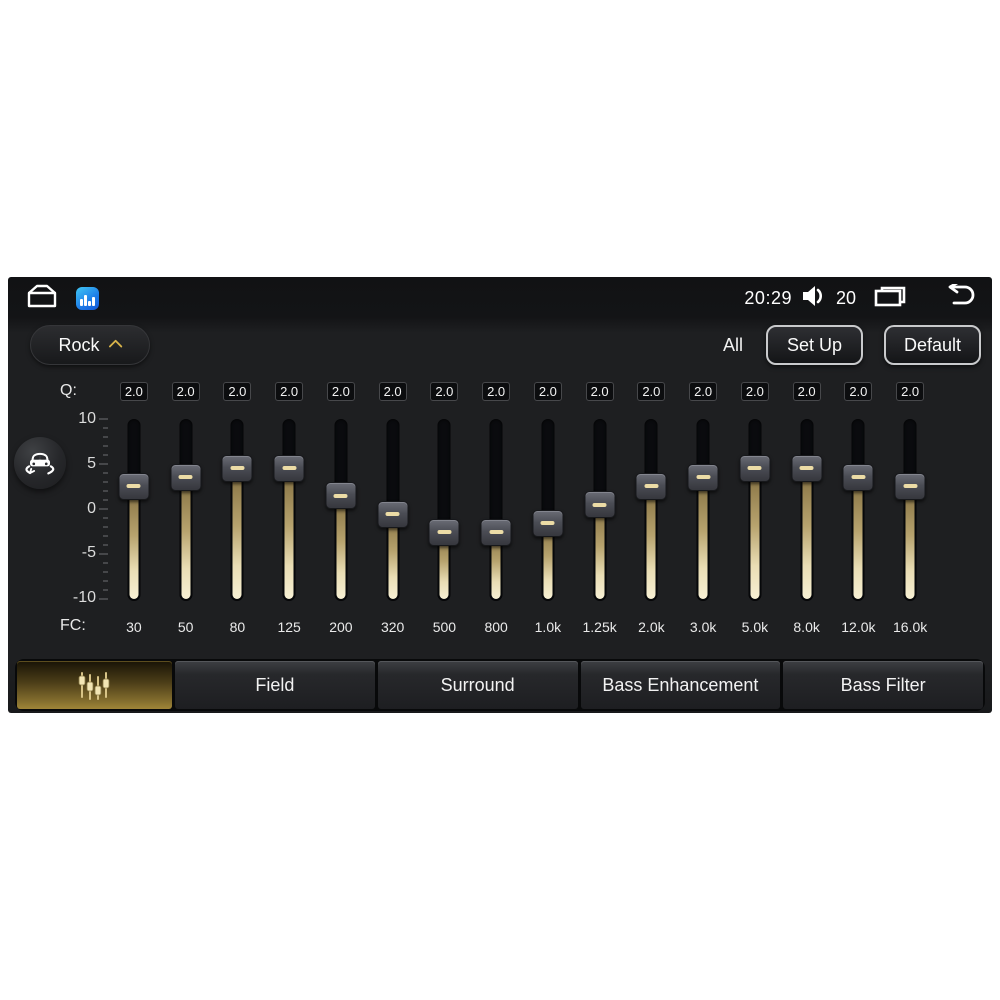 This screenshot has height=1000, width=1000. Describe the element at coordinates (79, 344) in the screenshot. I see `preset-value: Rock` at that location.